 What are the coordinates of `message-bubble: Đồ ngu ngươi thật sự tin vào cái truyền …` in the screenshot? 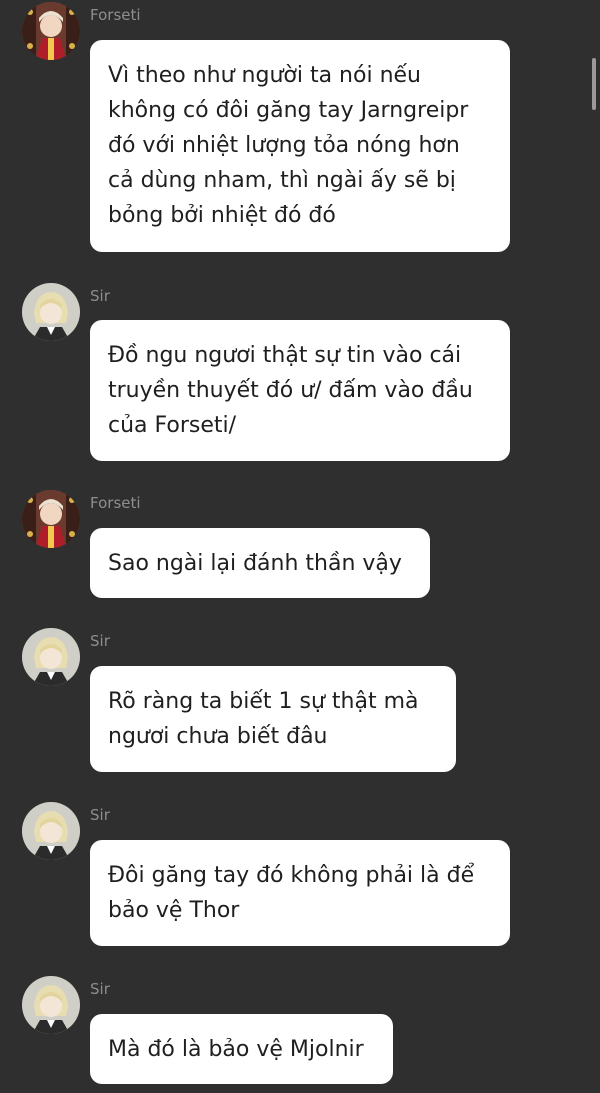 It's located at (300, 390).